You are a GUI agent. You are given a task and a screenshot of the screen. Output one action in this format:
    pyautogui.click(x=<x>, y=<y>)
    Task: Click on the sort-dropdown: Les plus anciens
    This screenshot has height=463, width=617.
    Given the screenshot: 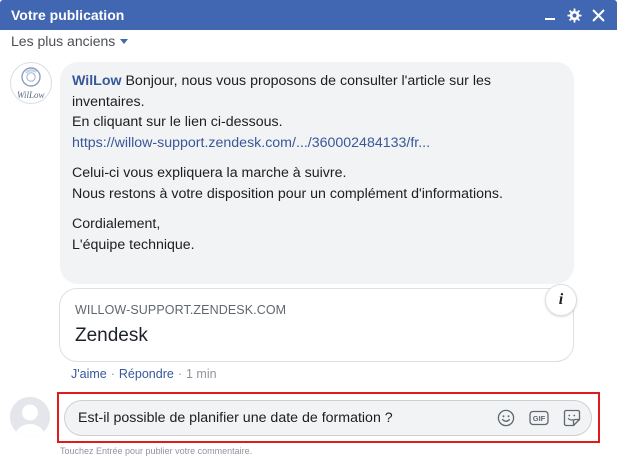 What is the action you would take?
    pyautogui.click(x=70, y=41)
    